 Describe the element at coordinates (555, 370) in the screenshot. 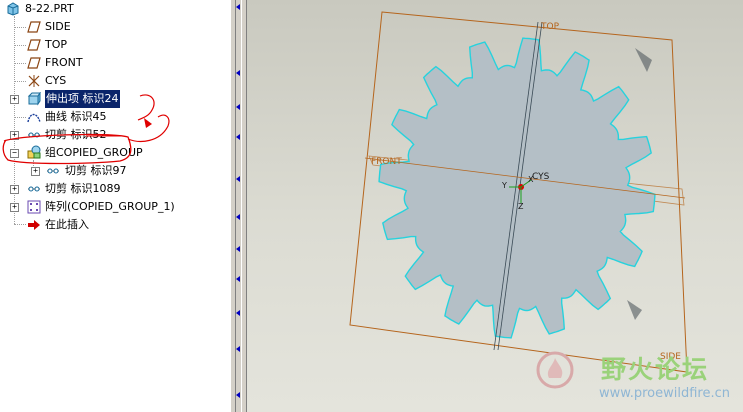

I see `watermark-logo-icon` at that location.